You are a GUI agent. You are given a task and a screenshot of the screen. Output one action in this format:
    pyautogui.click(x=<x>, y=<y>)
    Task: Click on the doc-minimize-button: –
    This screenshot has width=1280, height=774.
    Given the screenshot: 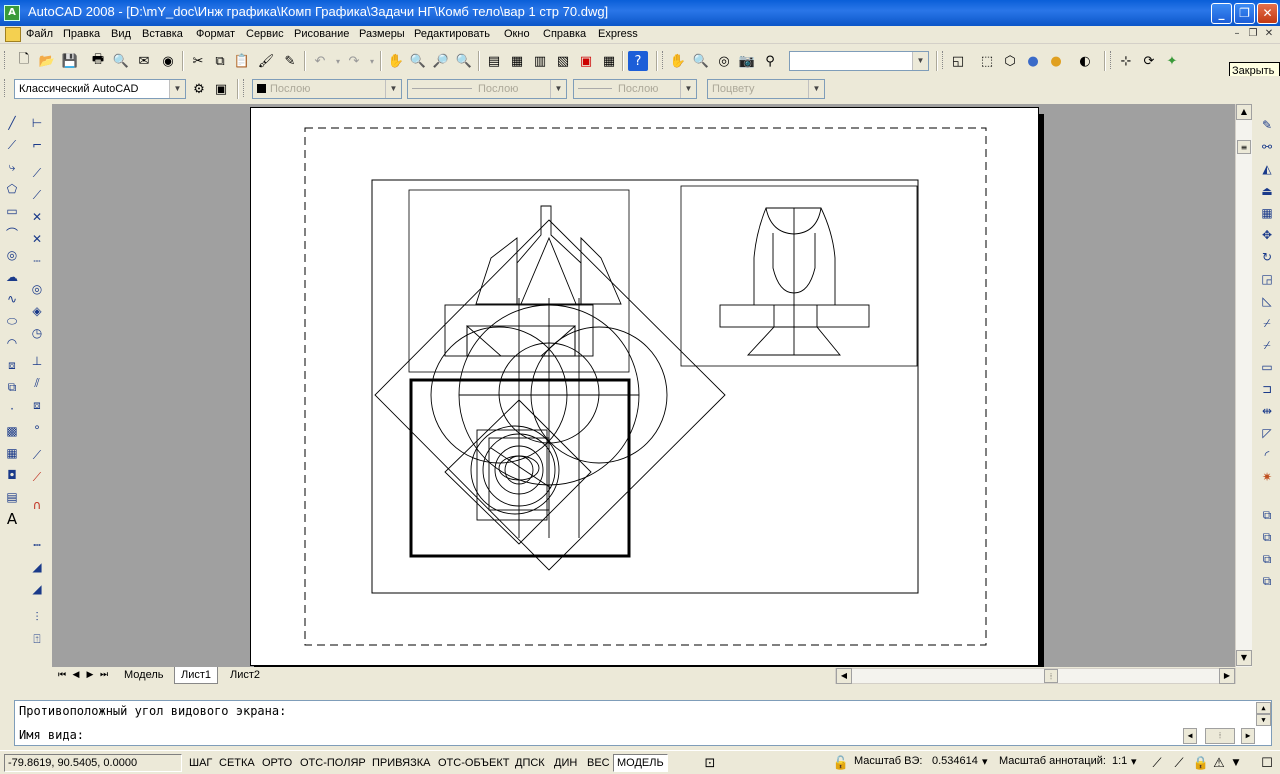 What is the action you would take?
    pyautogui.click(x=1237, y=34)
    